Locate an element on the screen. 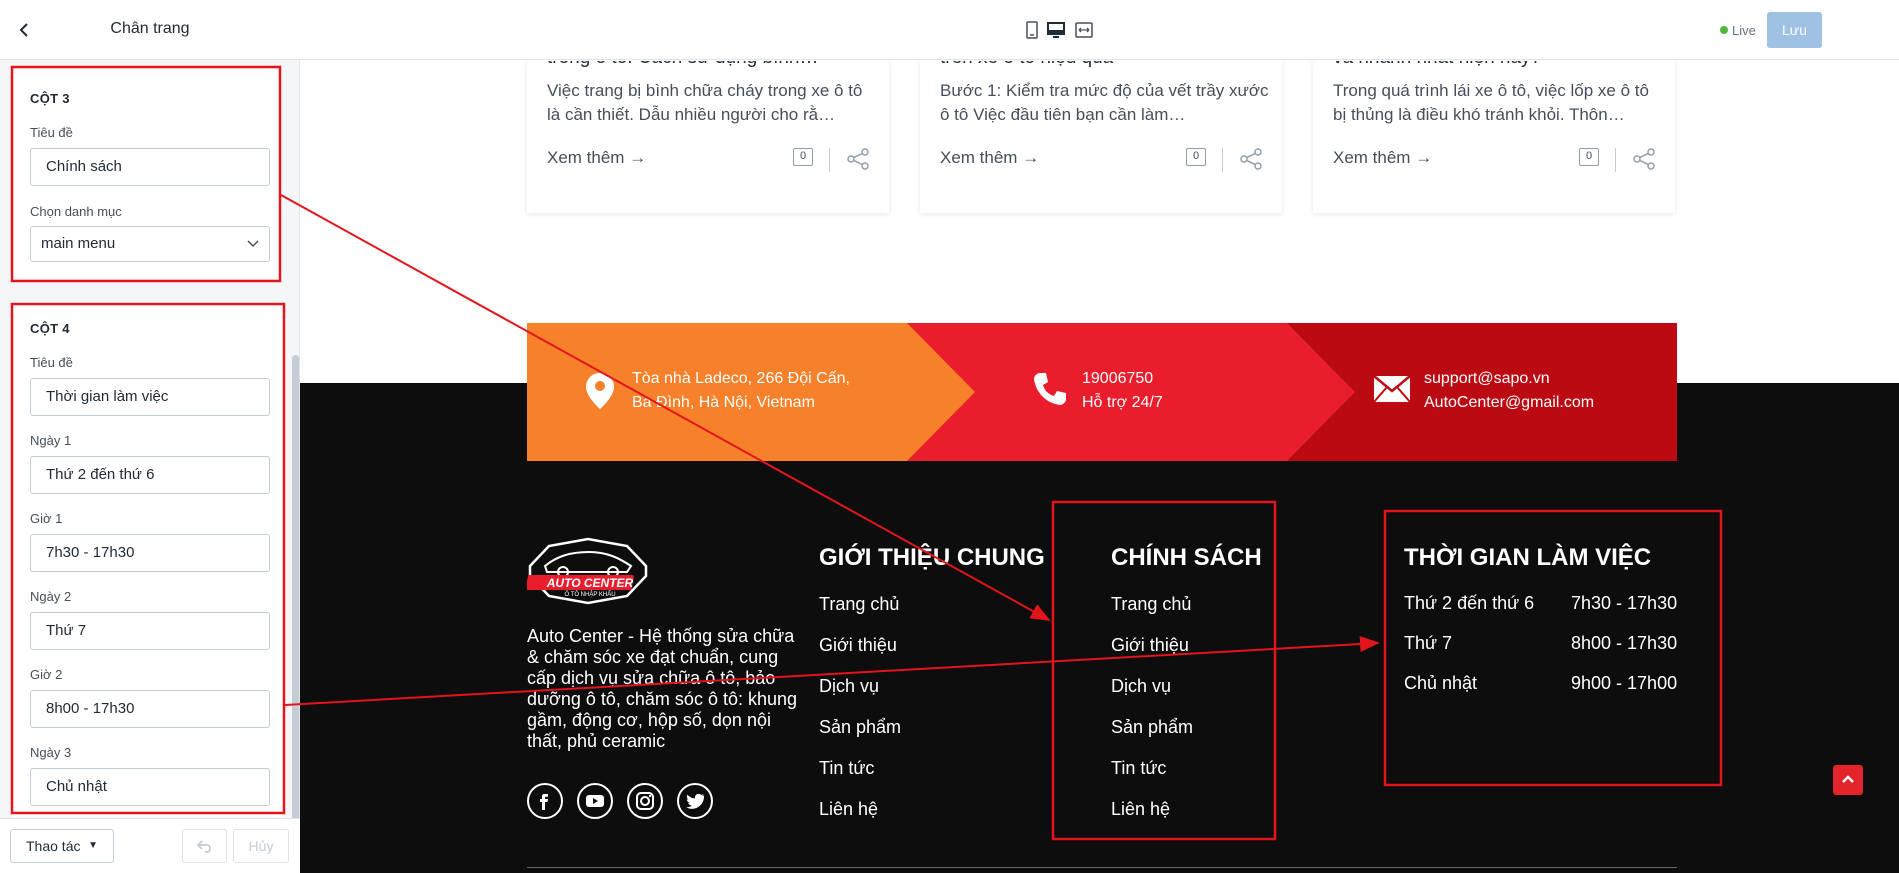  cancel-button: Hủy is located at coordinates (261, 846).